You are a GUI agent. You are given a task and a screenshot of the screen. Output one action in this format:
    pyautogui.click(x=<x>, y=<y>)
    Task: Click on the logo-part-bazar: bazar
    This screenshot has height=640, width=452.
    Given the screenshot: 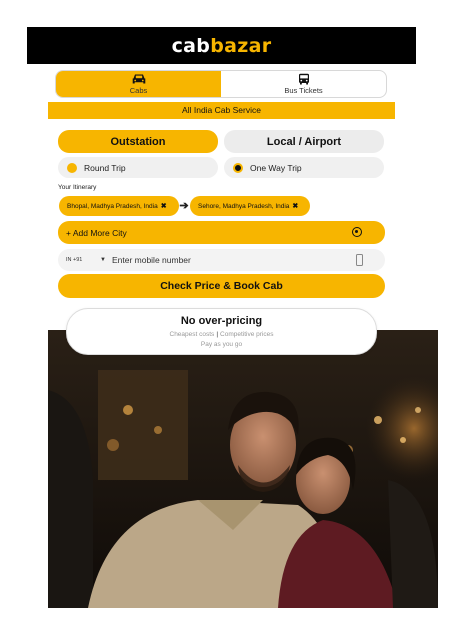 What is the action you would take?
    pyautogui.click(x=241, y=45)
    